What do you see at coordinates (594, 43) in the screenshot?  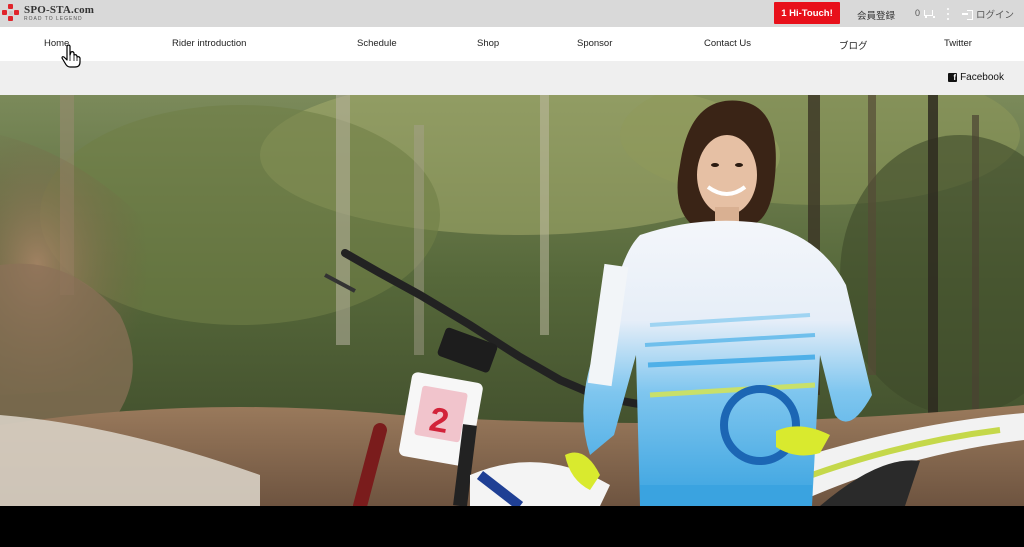 I see `nav-item-sponsor: Sponsor` at bounding box center [594, 43].